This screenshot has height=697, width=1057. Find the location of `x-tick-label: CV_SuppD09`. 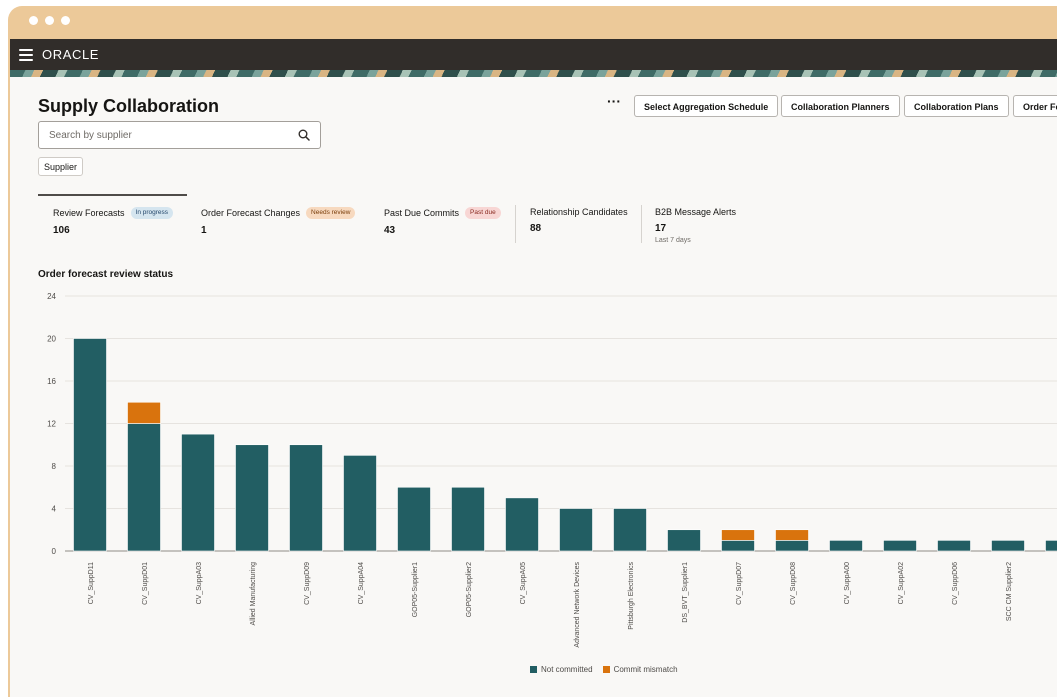

x-tick-label: CV_SuppD09 is located at coordinates (307, 583).